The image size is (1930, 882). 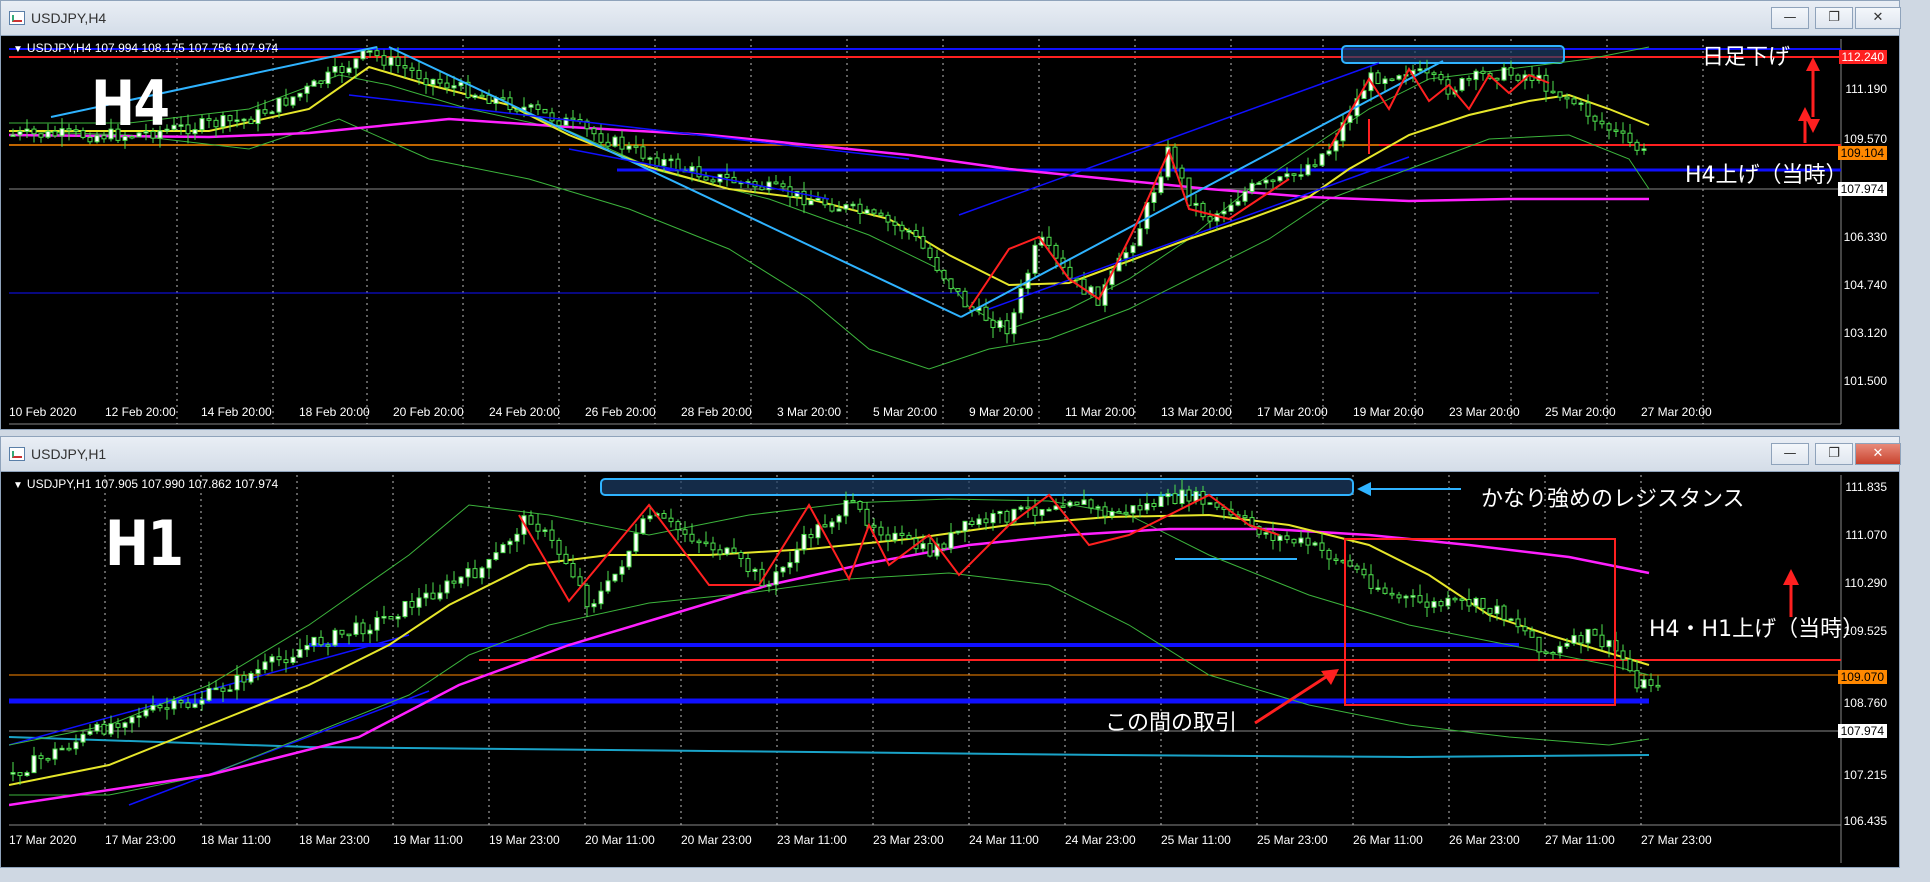 What do you see at coordinates (1746, 57) in the screenshot?
I see `annotation-daily-down: 日足下げ` at bounding box center [1746, 57].